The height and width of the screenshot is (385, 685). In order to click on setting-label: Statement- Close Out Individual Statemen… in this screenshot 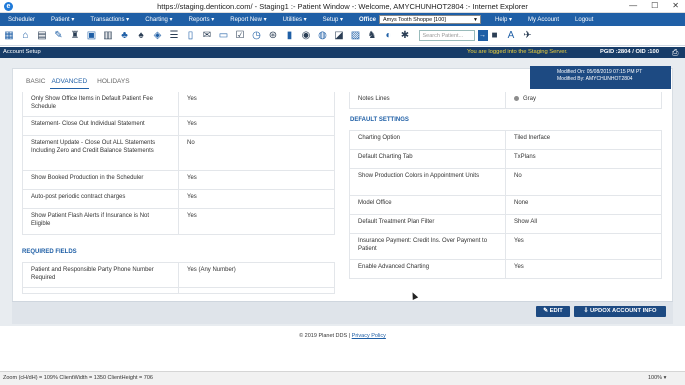, I will do `click(100, 126)`.